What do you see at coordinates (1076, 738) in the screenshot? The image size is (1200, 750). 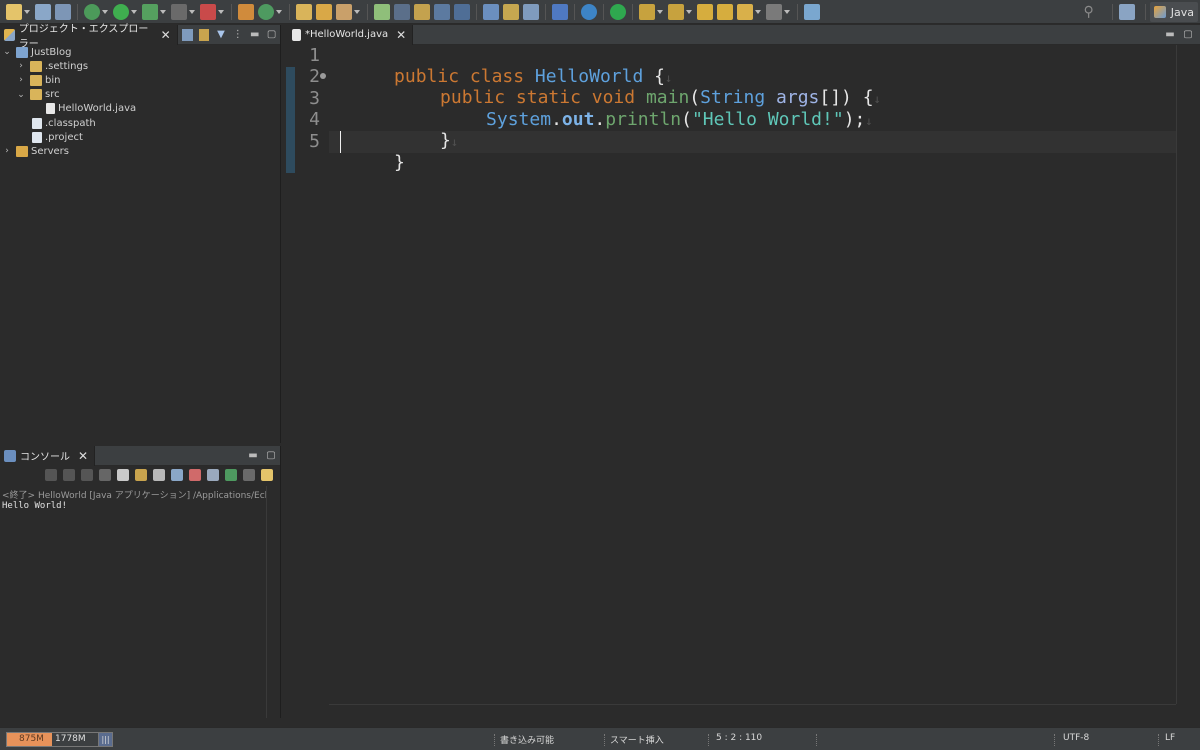 I see `encoding-status: UTF-8` at bounding box center [1076, 738].